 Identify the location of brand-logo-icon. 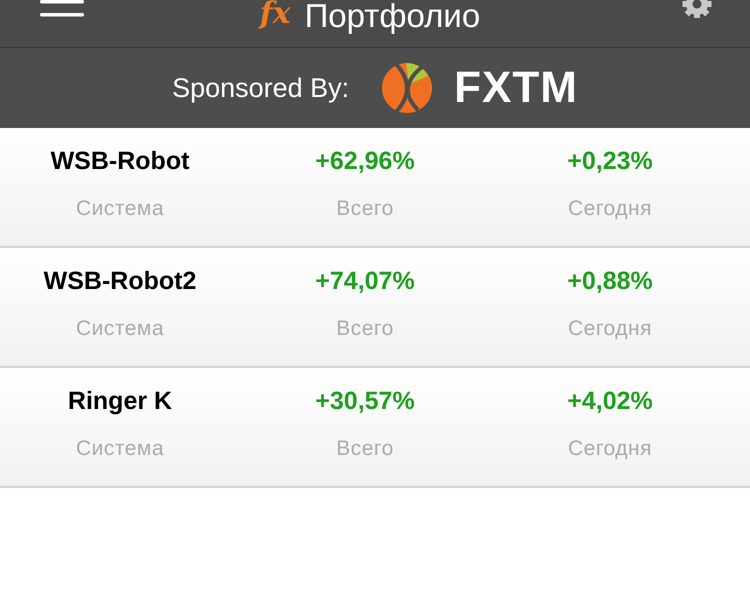
(407, 88).